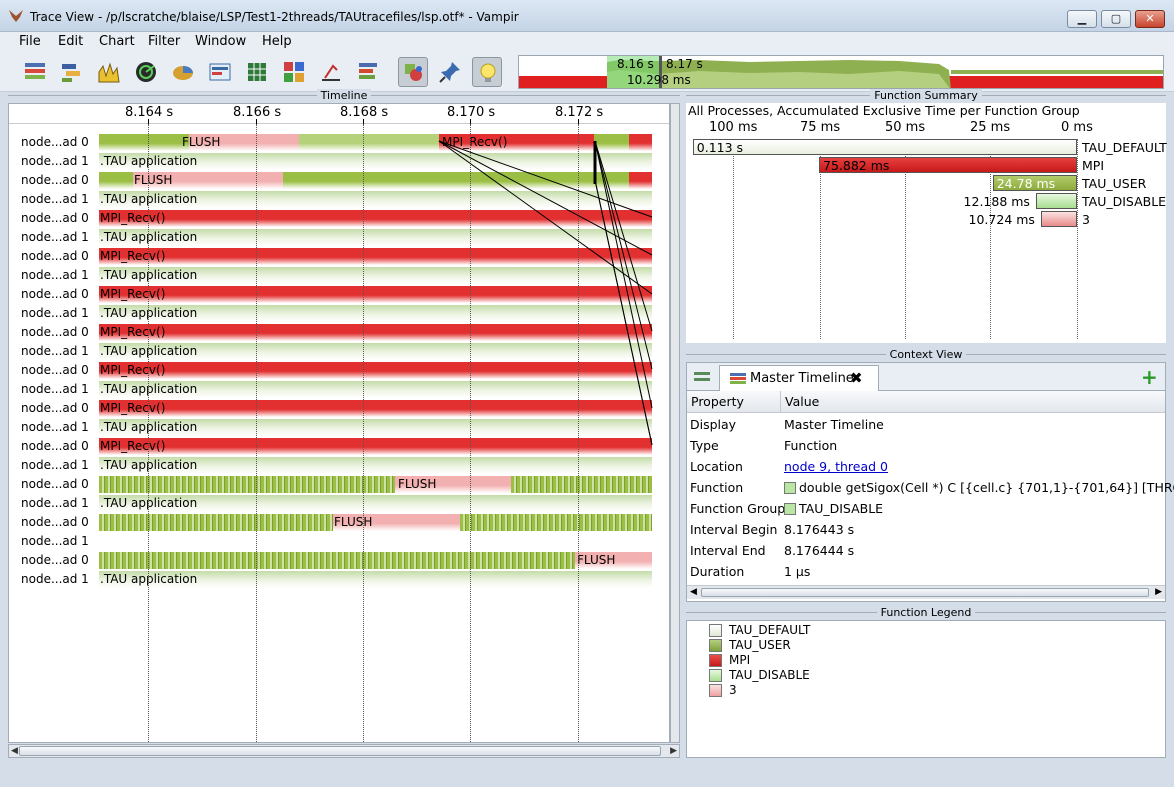 The image size is (1174, 787). What do you see at coordinates (856, 378) in the screenshot?
I see `tab-close-icon: ✖` at bounding box center [856, 378].